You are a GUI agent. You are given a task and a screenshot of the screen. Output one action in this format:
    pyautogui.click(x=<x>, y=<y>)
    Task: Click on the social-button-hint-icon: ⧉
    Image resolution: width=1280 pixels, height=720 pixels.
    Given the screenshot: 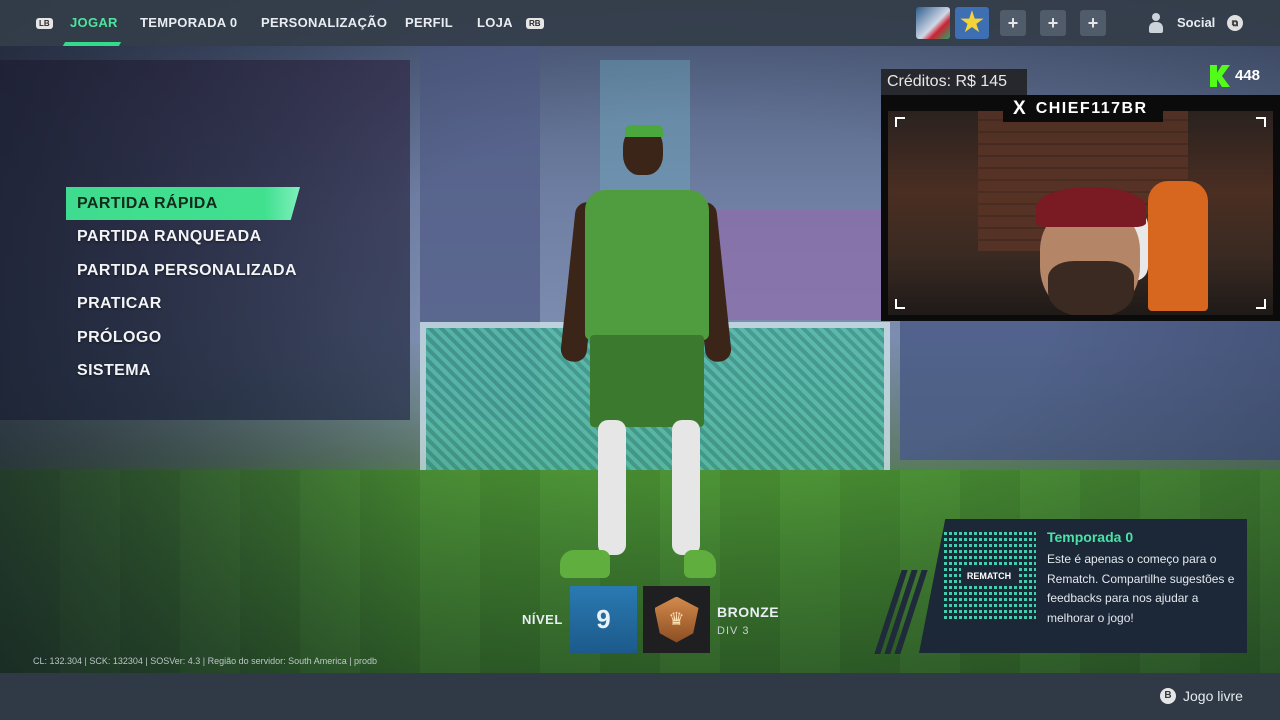 What is the action you would take?
    pyautogui.click(x=1235, y=23)
    